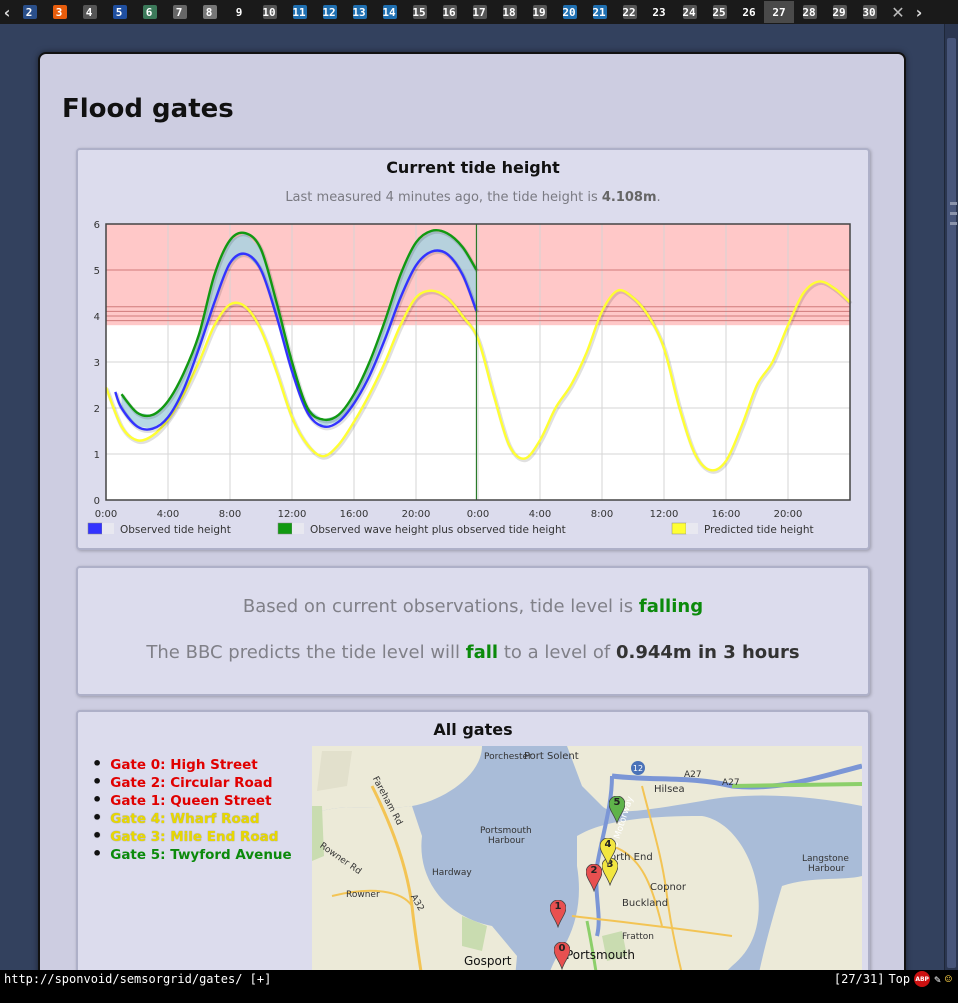 This screenshot has width=958, height=1003. Describe the element at coordinates (192, 781) in the screenshot. I see `gate-item: Gate 2: Circular Road` at that location.